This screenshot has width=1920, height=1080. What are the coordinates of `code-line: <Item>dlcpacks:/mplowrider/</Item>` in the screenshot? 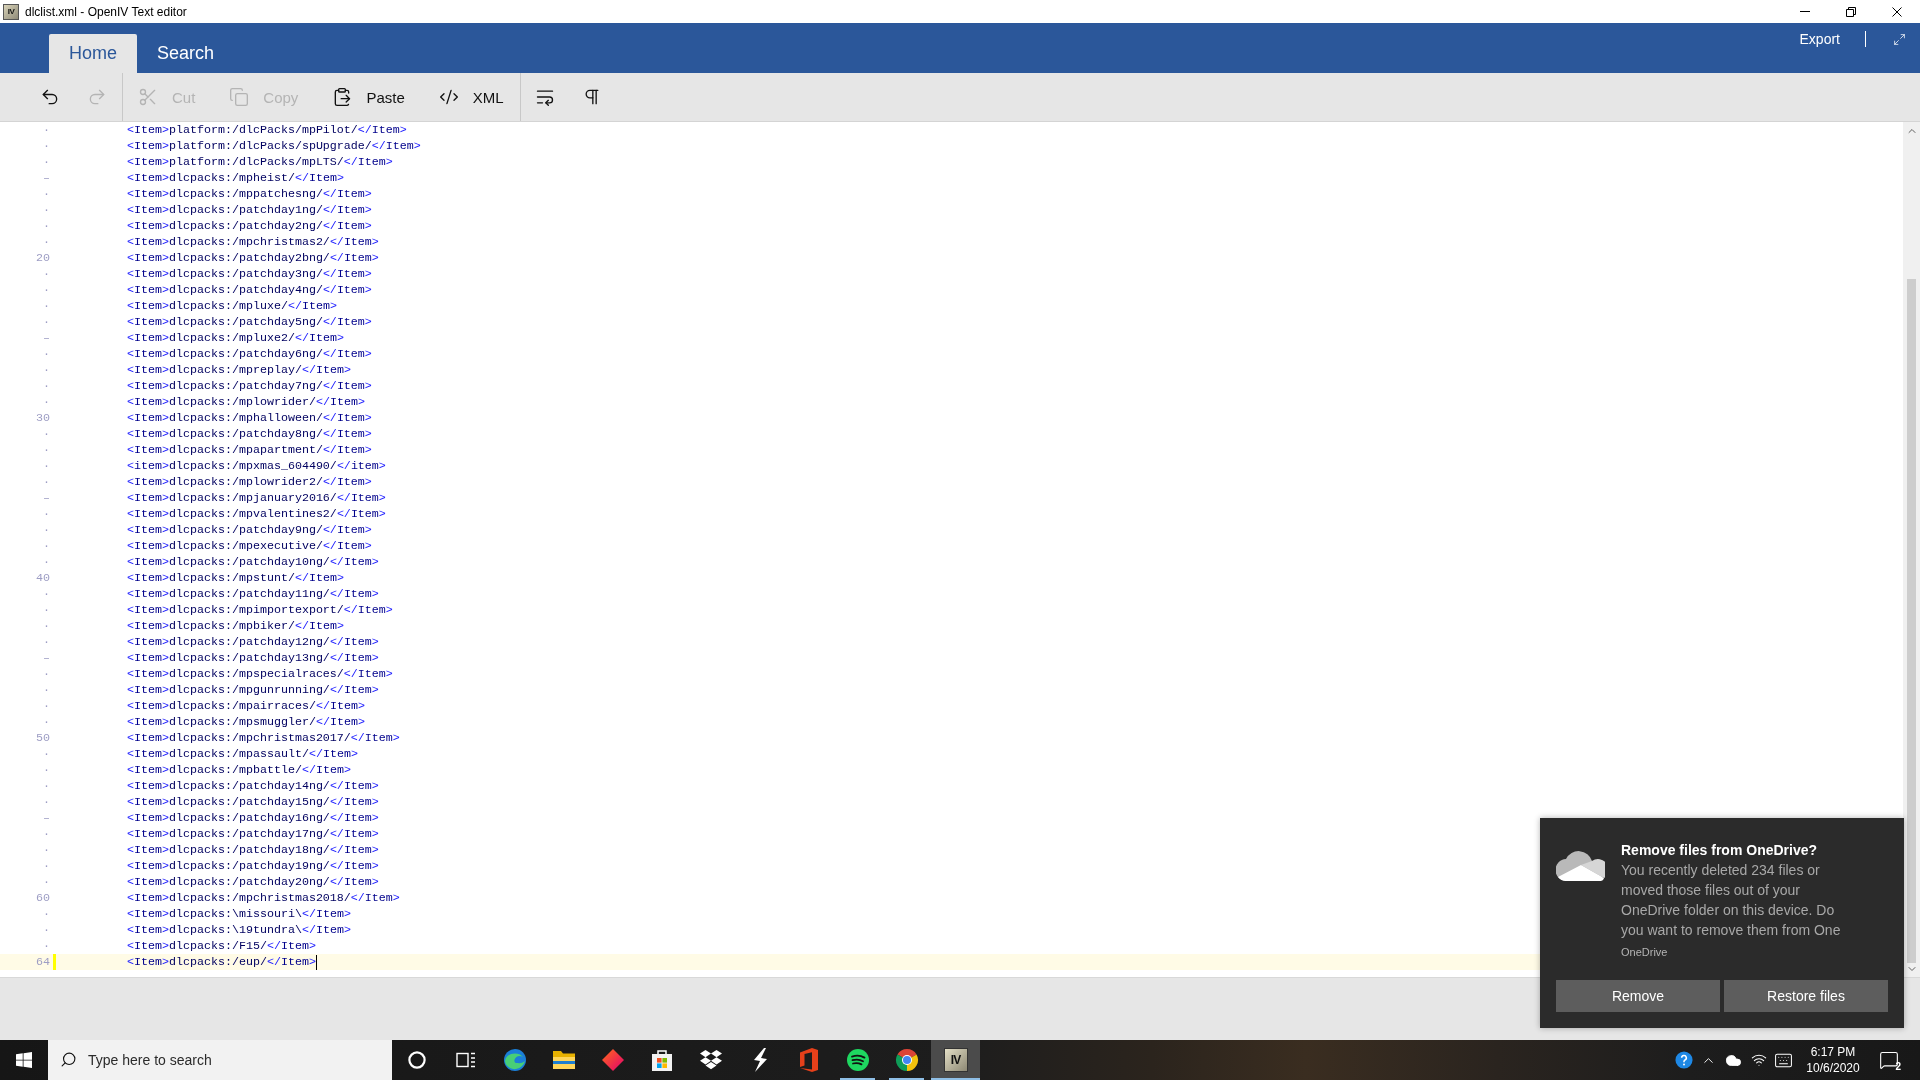 It's located at (246, 402).